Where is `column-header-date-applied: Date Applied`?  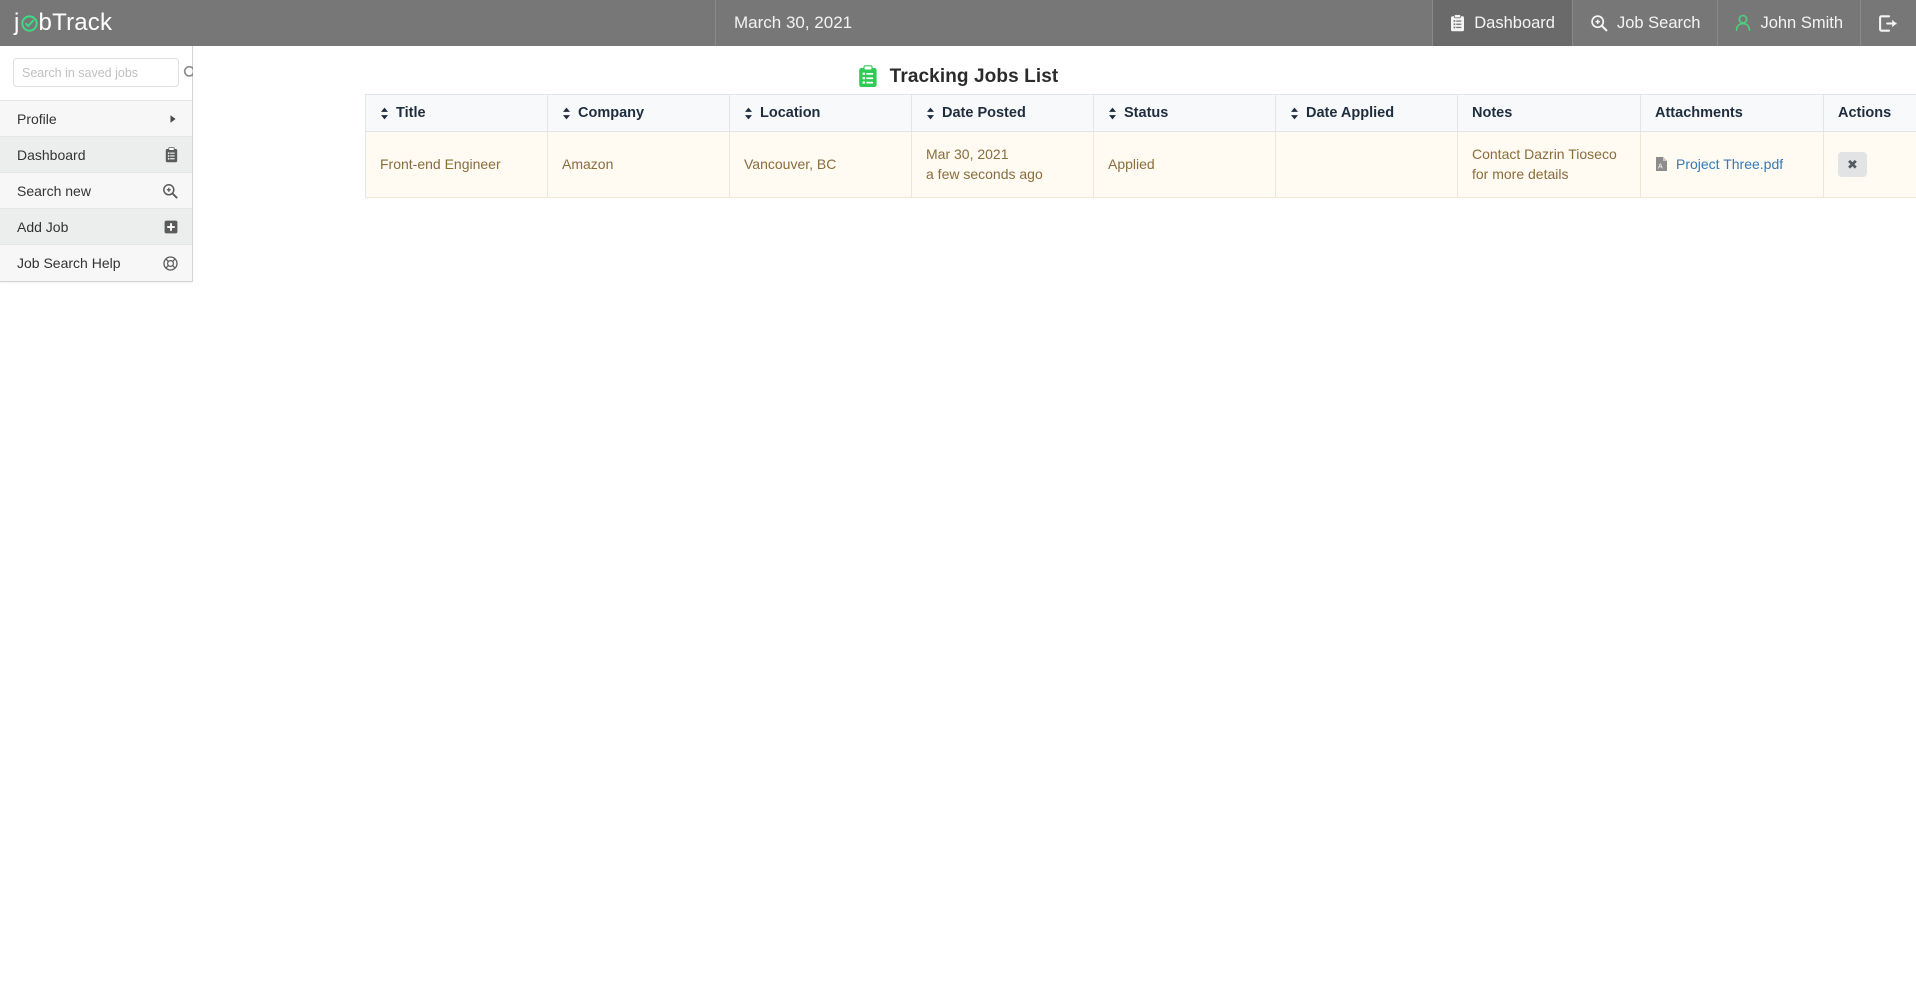
column-header-date-applied: Date Applied is located at coordinates (1366, 113).